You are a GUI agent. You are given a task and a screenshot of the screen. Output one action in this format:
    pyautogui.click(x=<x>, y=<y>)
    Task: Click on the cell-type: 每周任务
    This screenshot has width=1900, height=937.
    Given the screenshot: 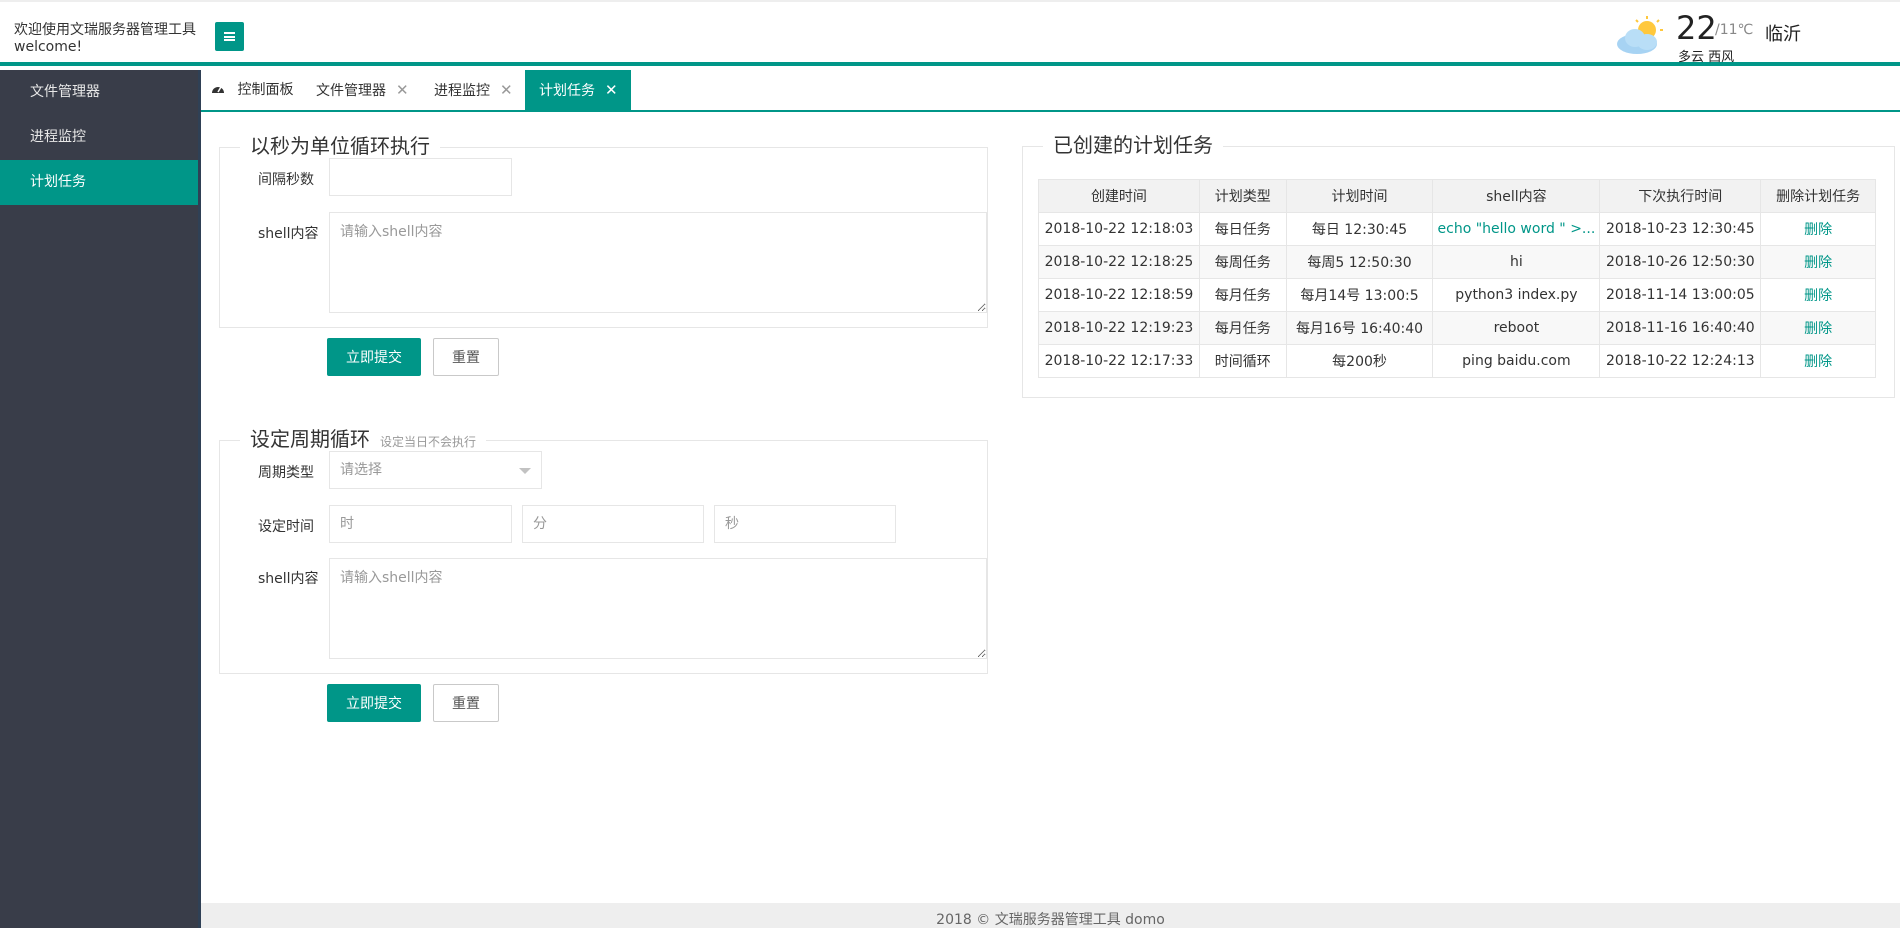 What is the action you would take?
    pyautogui.click(x=1242, y=262)
    